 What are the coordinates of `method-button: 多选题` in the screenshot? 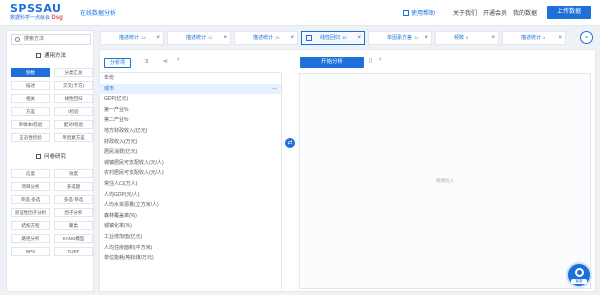 It's located at (73, 186).